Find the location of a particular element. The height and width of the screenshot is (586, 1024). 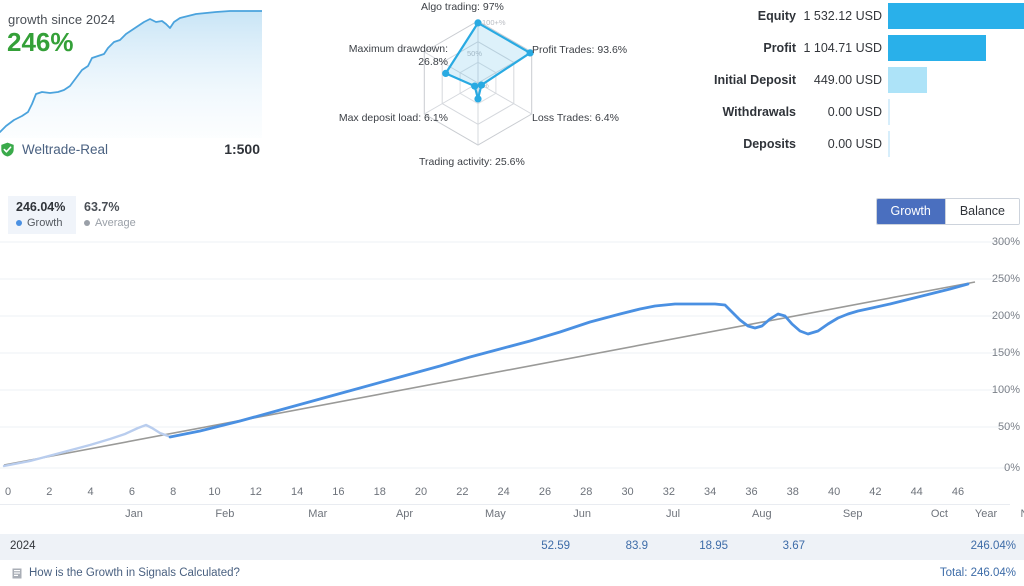

stat-row-deposits: Deposits 0.00 USD is located at coordinates (862, 144).